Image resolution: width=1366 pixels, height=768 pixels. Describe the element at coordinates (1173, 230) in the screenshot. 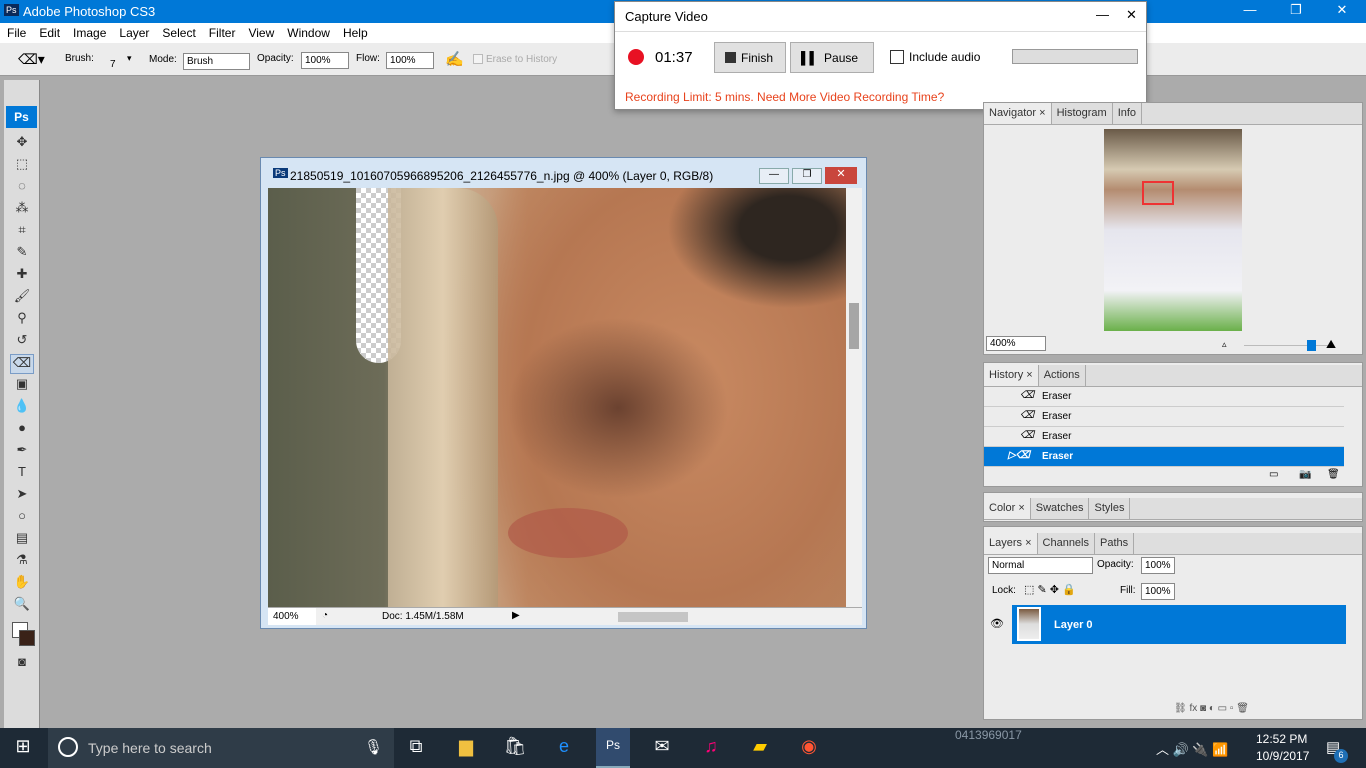

I see `navigator-thumbnail` at that location.